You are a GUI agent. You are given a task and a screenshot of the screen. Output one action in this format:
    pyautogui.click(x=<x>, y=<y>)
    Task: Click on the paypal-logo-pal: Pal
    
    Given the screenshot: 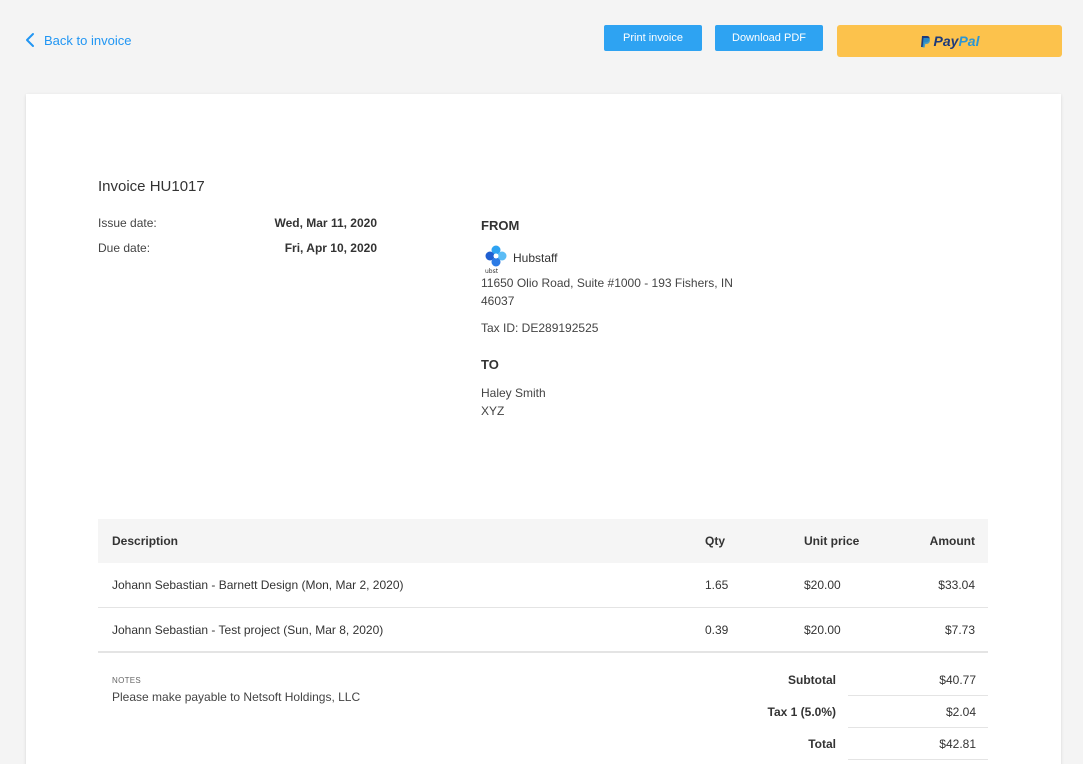 What is the action you would take?
    pyautogui.click(x=969, y=41)
    